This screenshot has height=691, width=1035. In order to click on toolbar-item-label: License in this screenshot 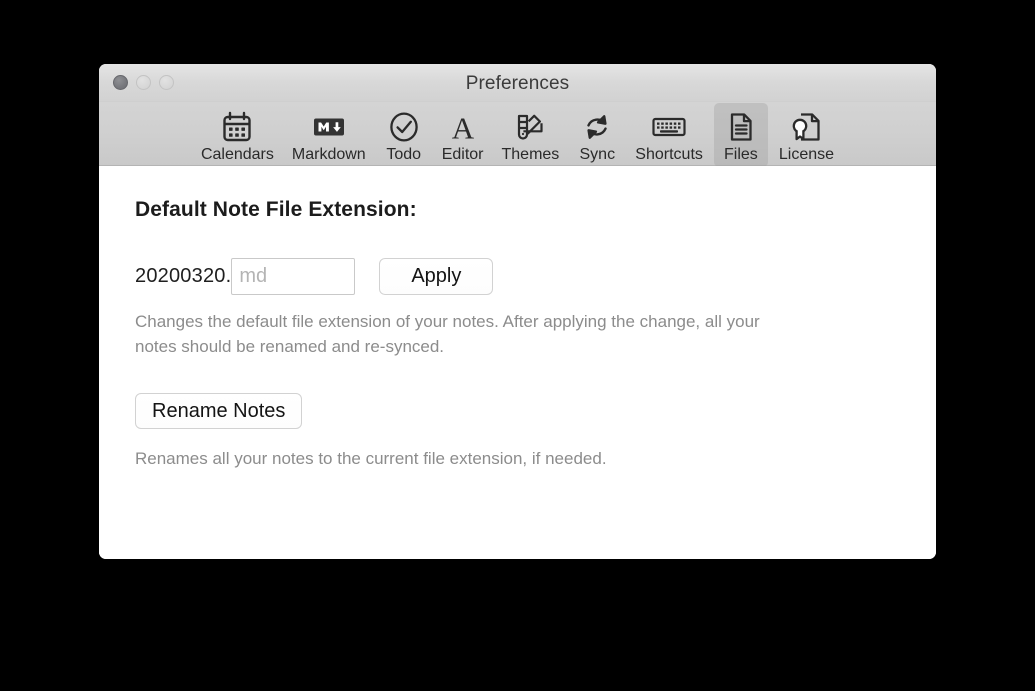, I will do `click(806, 154)`.